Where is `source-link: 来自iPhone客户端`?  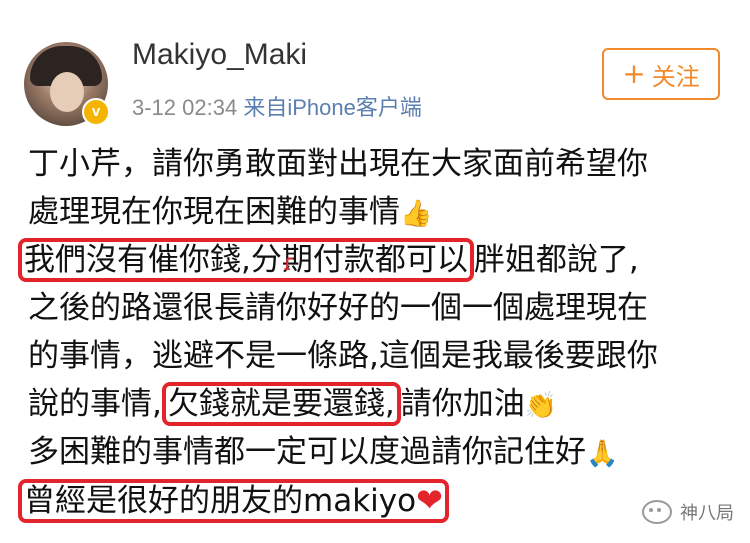
source-link: 来自iPhone客户端 is located at coordinates (332, 107).